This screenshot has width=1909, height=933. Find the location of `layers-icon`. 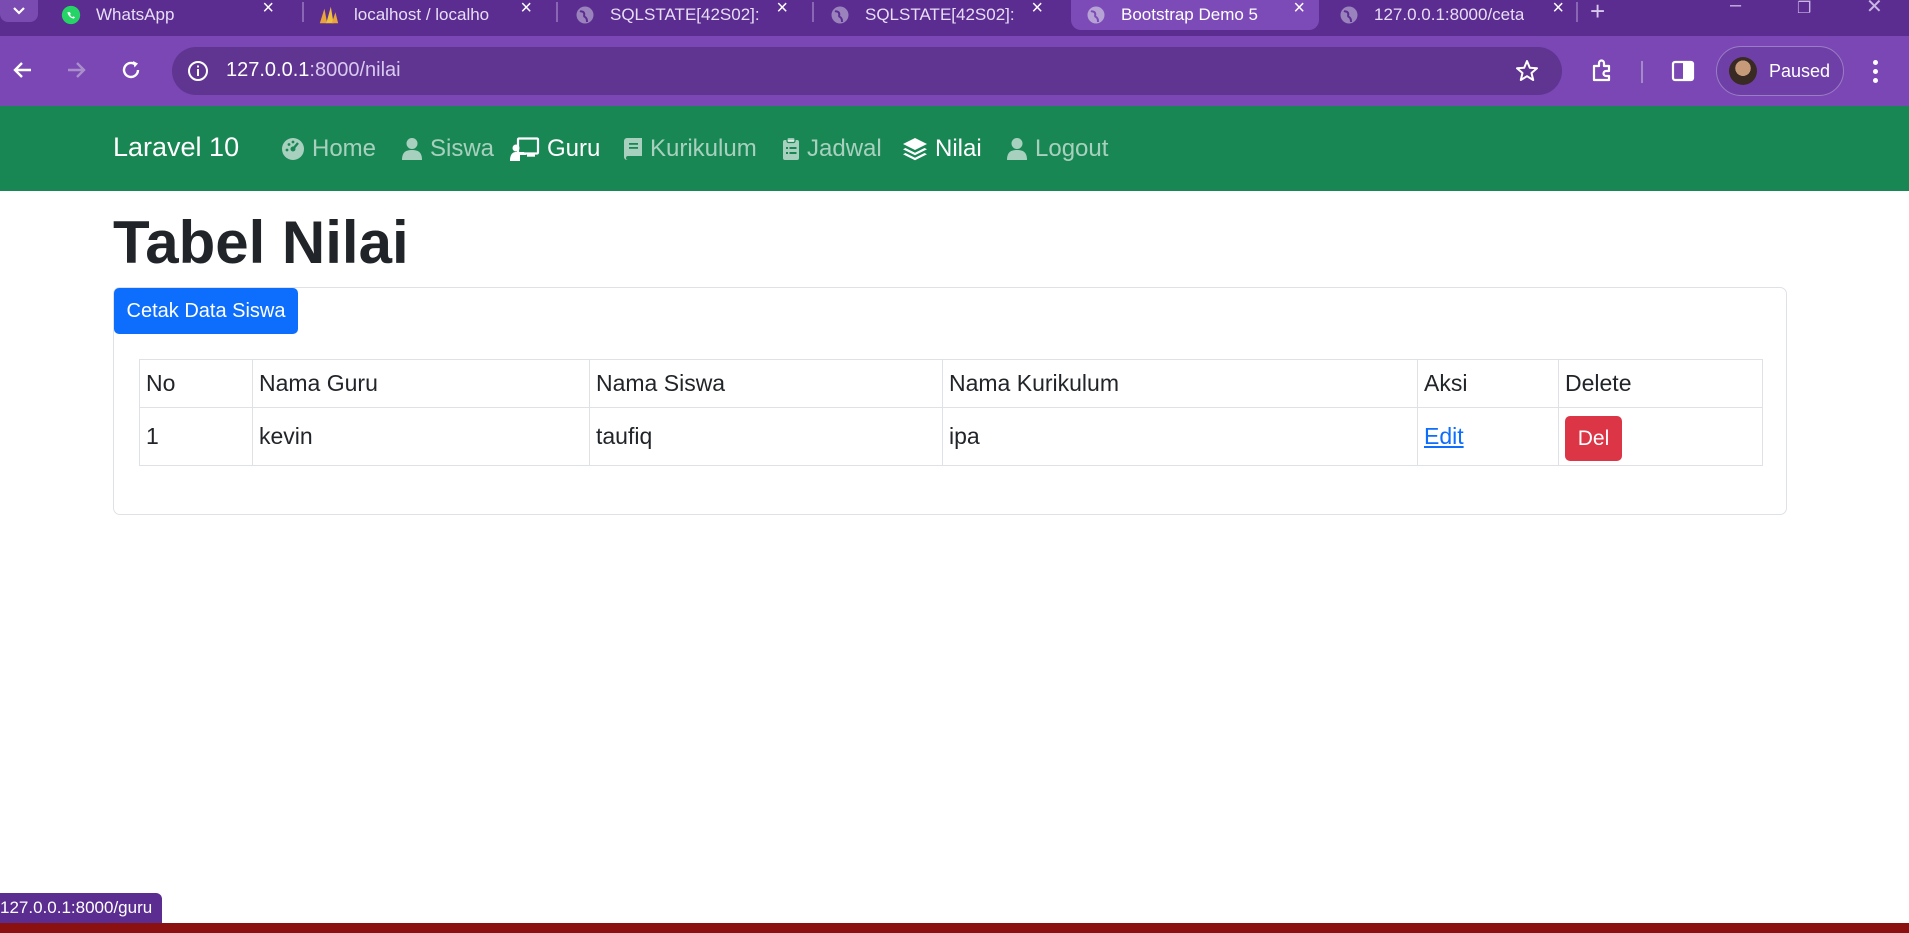

layers-icon is located at coordinates (915, 149).